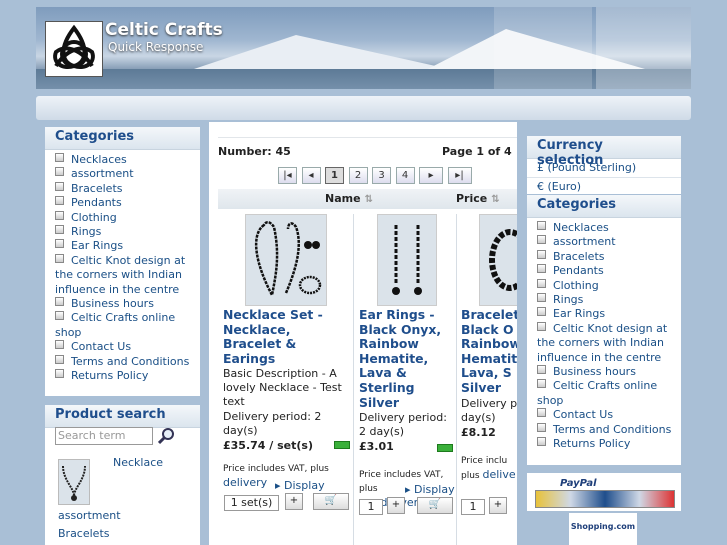 The height and width of the screenshot is (545, 727). Describe the element at coordinates (498, 474) in the screenshot. I see `delivery-link: delive` at that location.